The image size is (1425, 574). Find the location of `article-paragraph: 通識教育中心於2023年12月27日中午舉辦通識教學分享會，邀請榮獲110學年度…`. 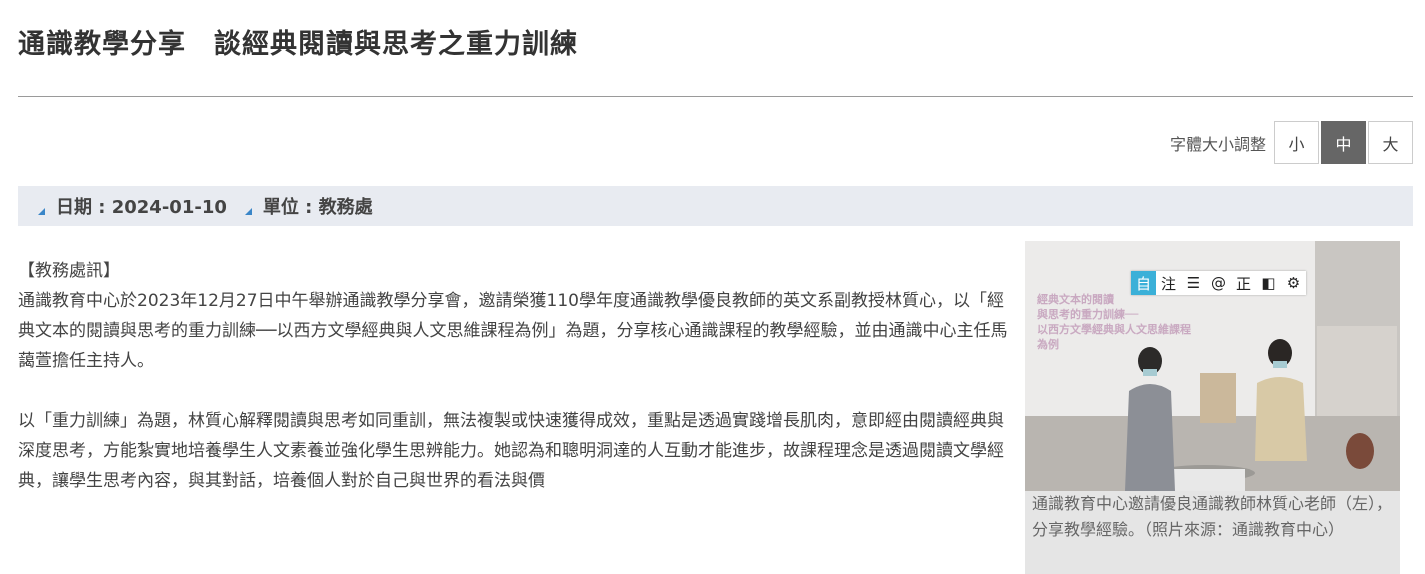

article-paragraph: 通識教育中心於2023年12月27日中午舉辦通識教學分享會，邀請榮獲110學年度… is located at coordinates (513, 331).